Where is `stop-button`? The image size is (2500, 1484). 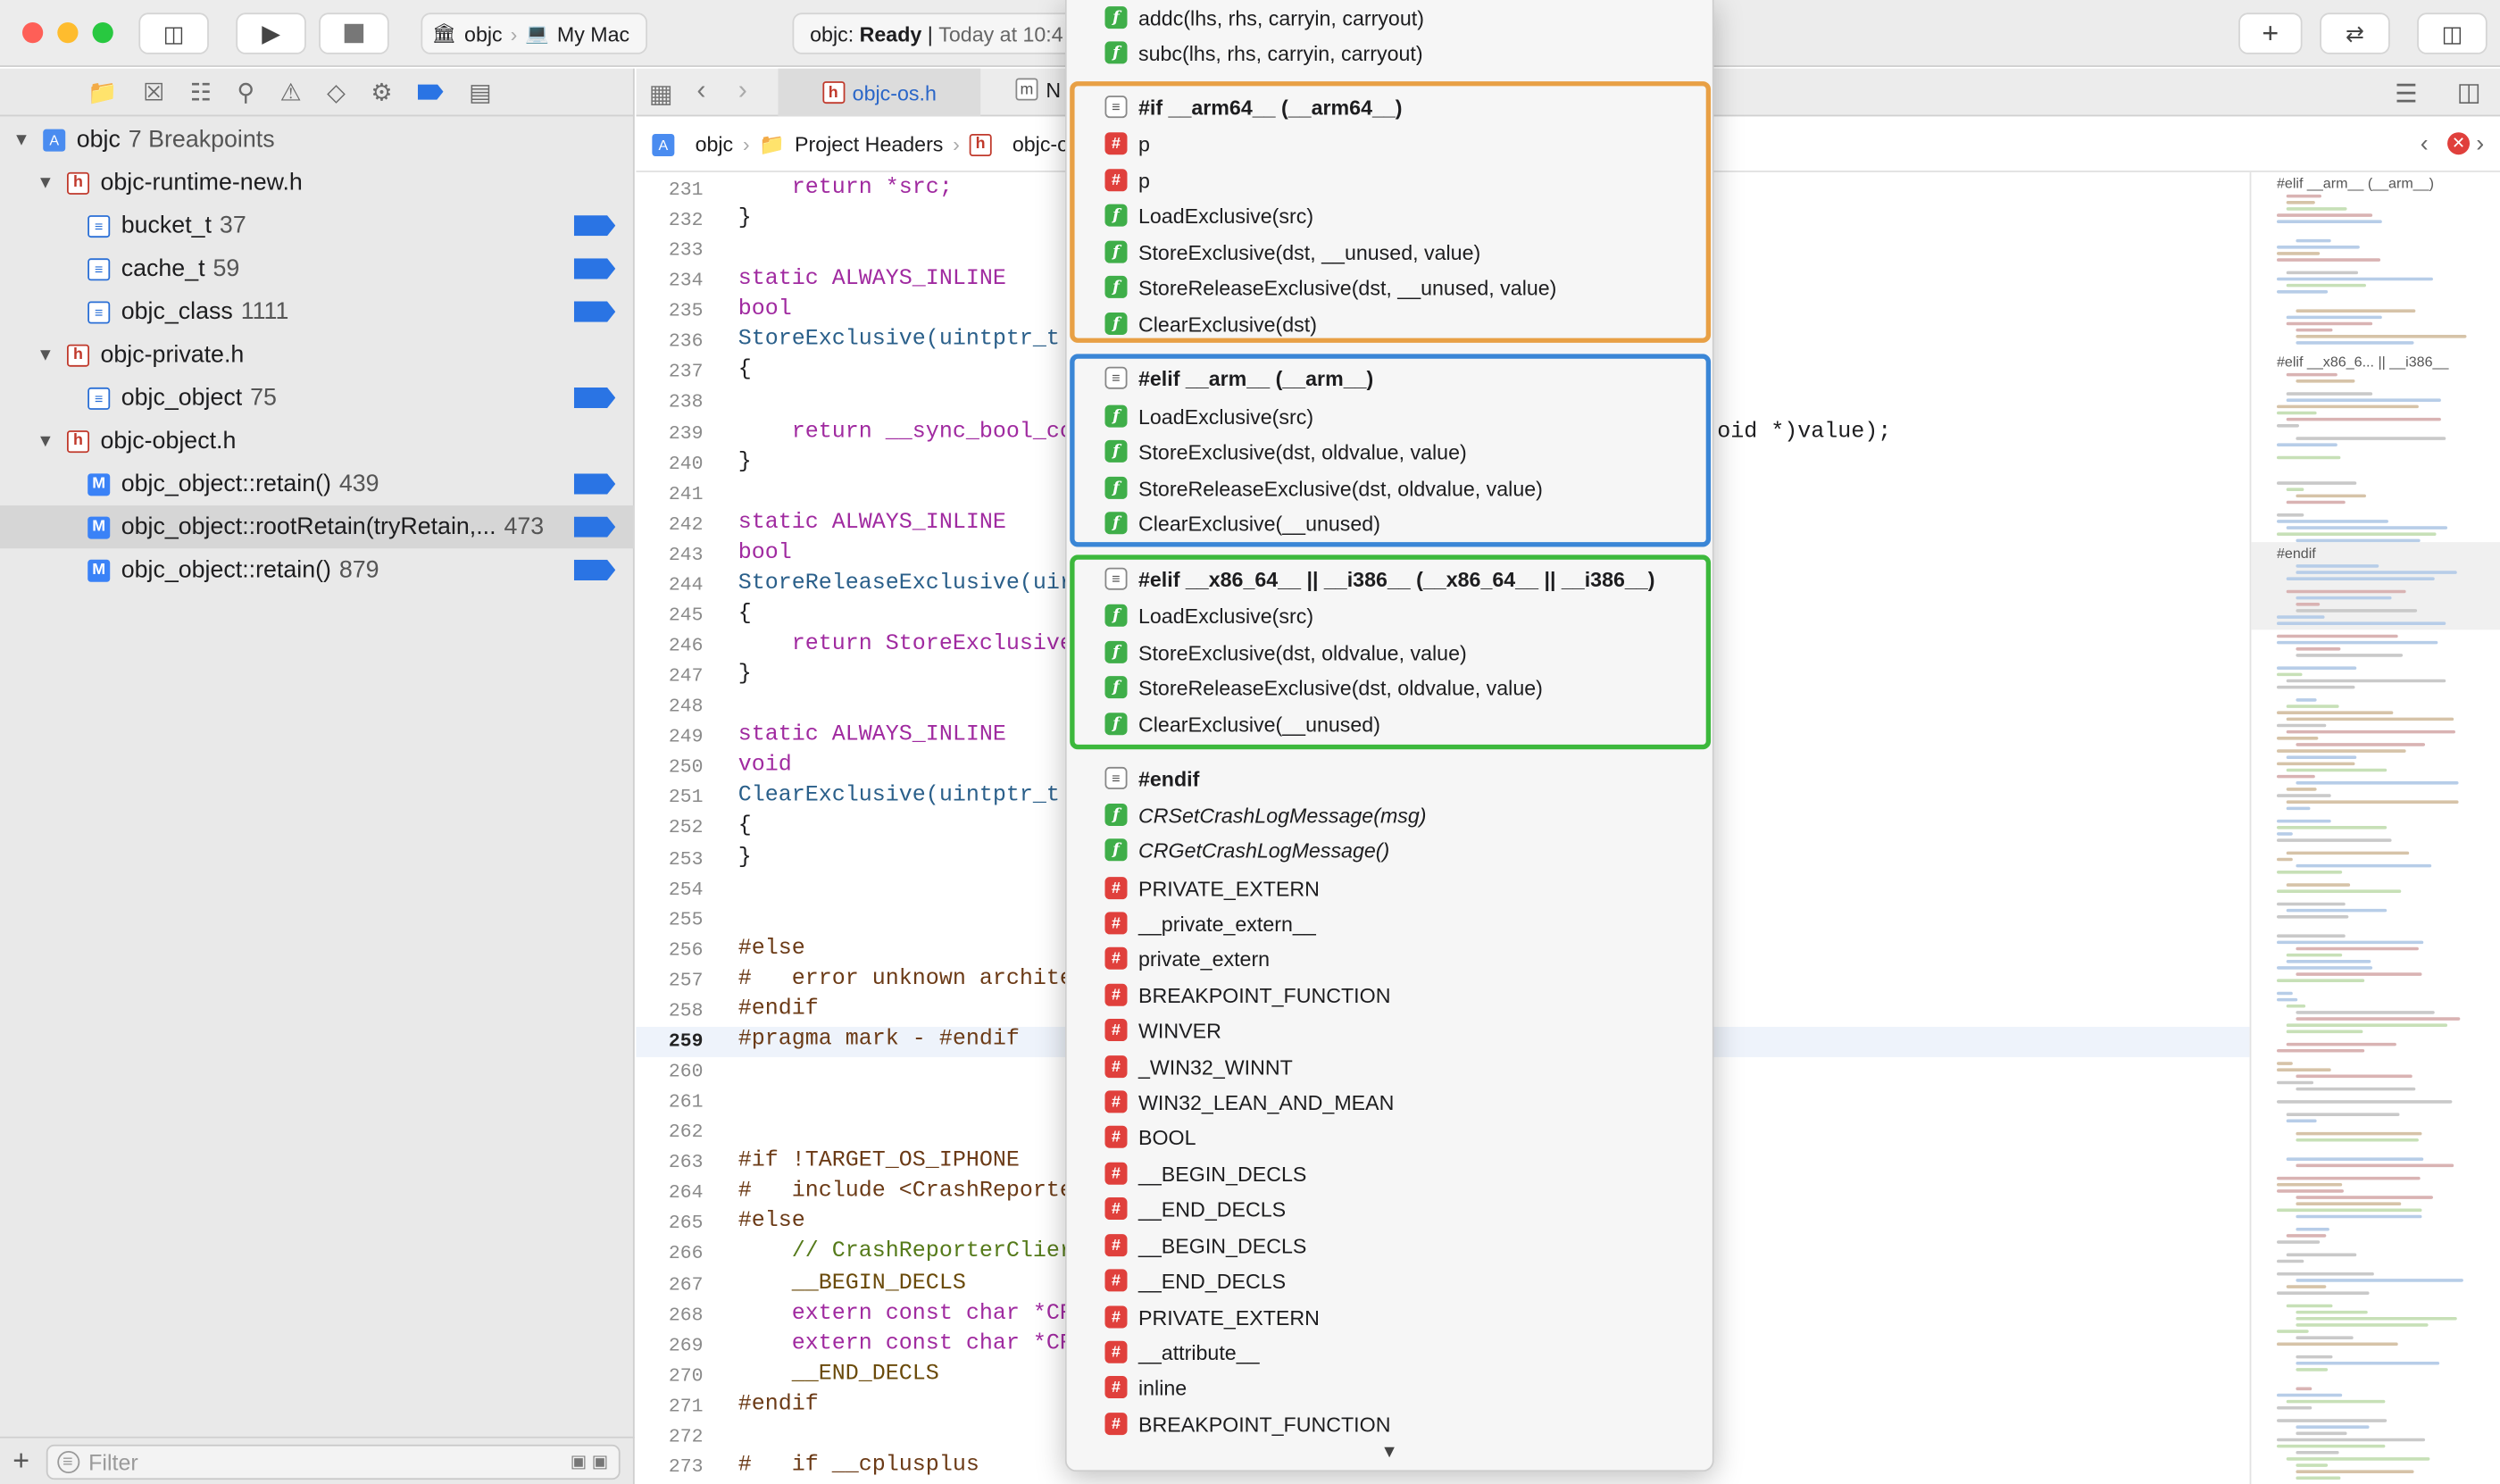 stop-button is located at coordinates (354, 33).